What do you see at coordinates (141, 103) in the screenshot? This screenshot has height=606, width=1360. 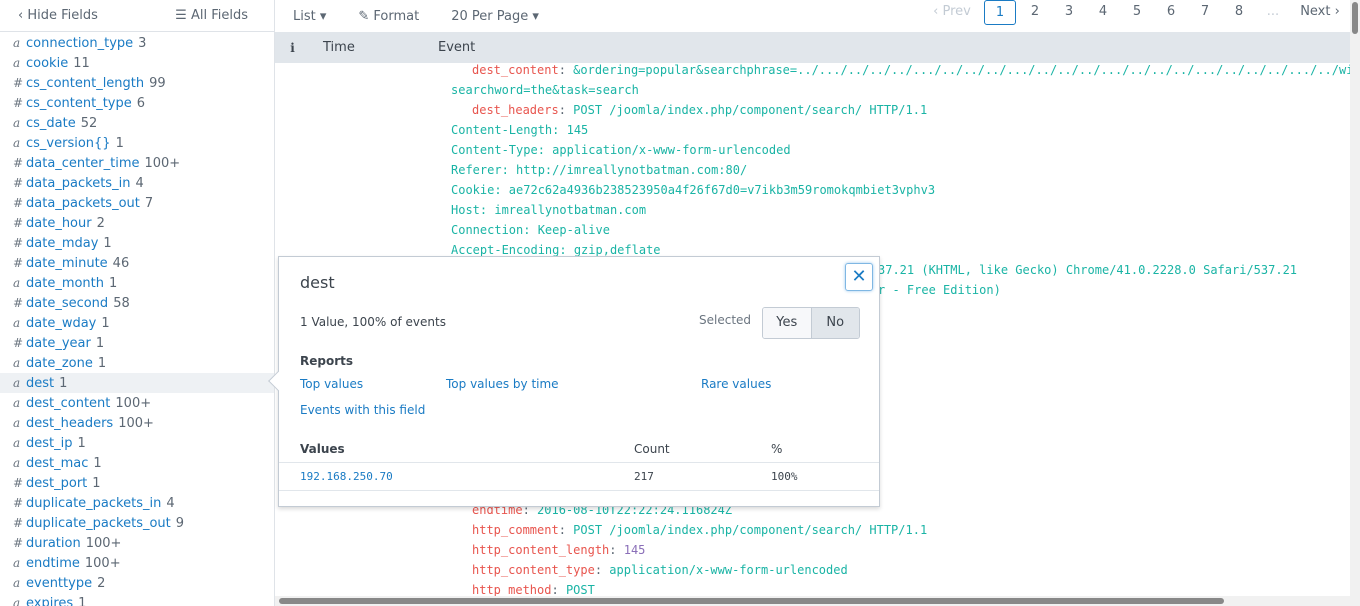 I see `field-count: 6` at bounding box center [141, 103].